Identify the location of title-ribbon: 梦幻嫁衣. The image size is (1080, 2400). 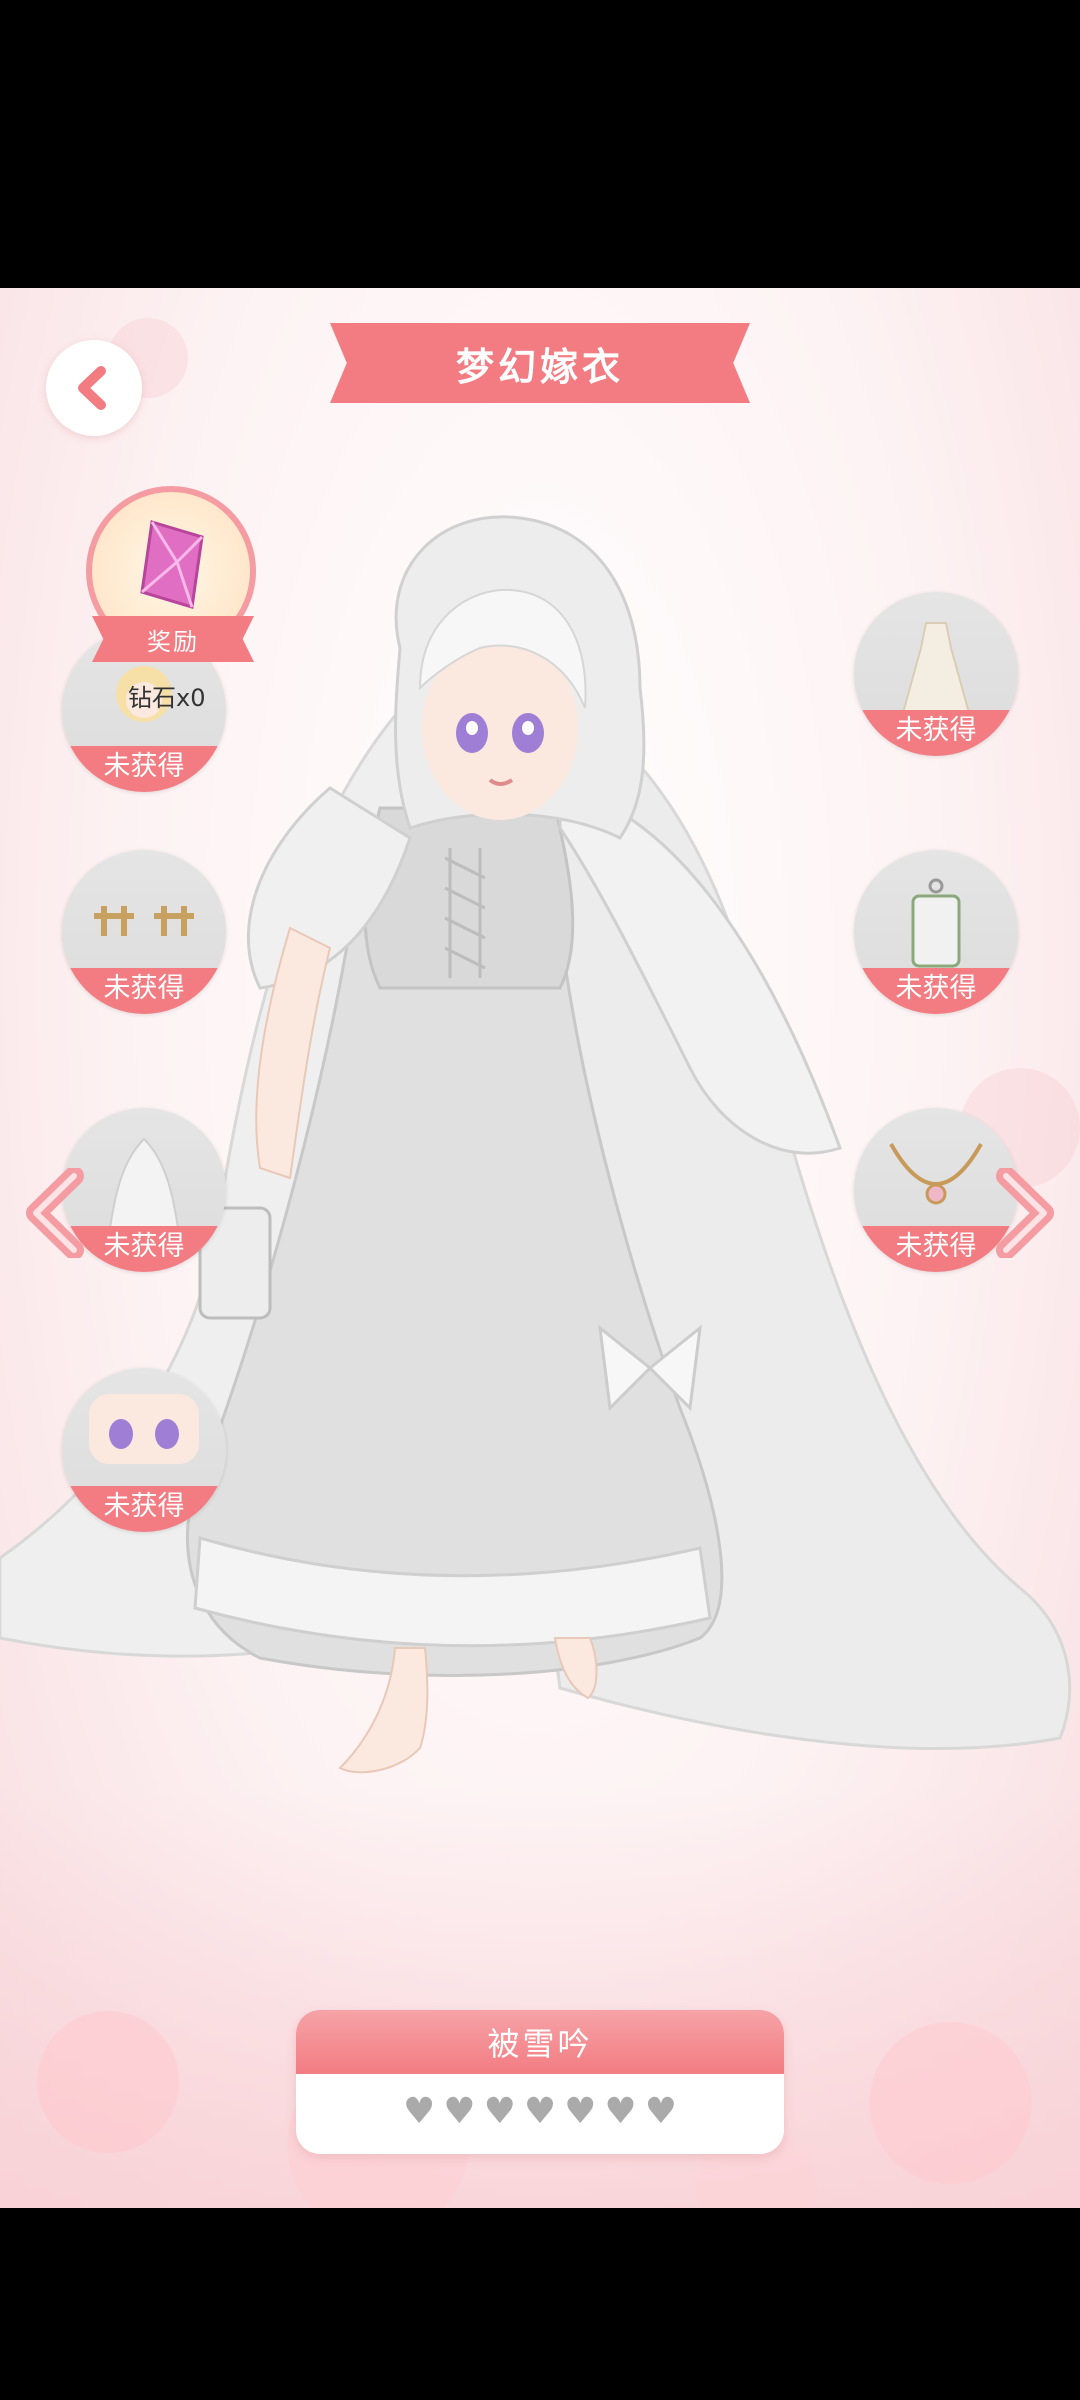
(540, 363).